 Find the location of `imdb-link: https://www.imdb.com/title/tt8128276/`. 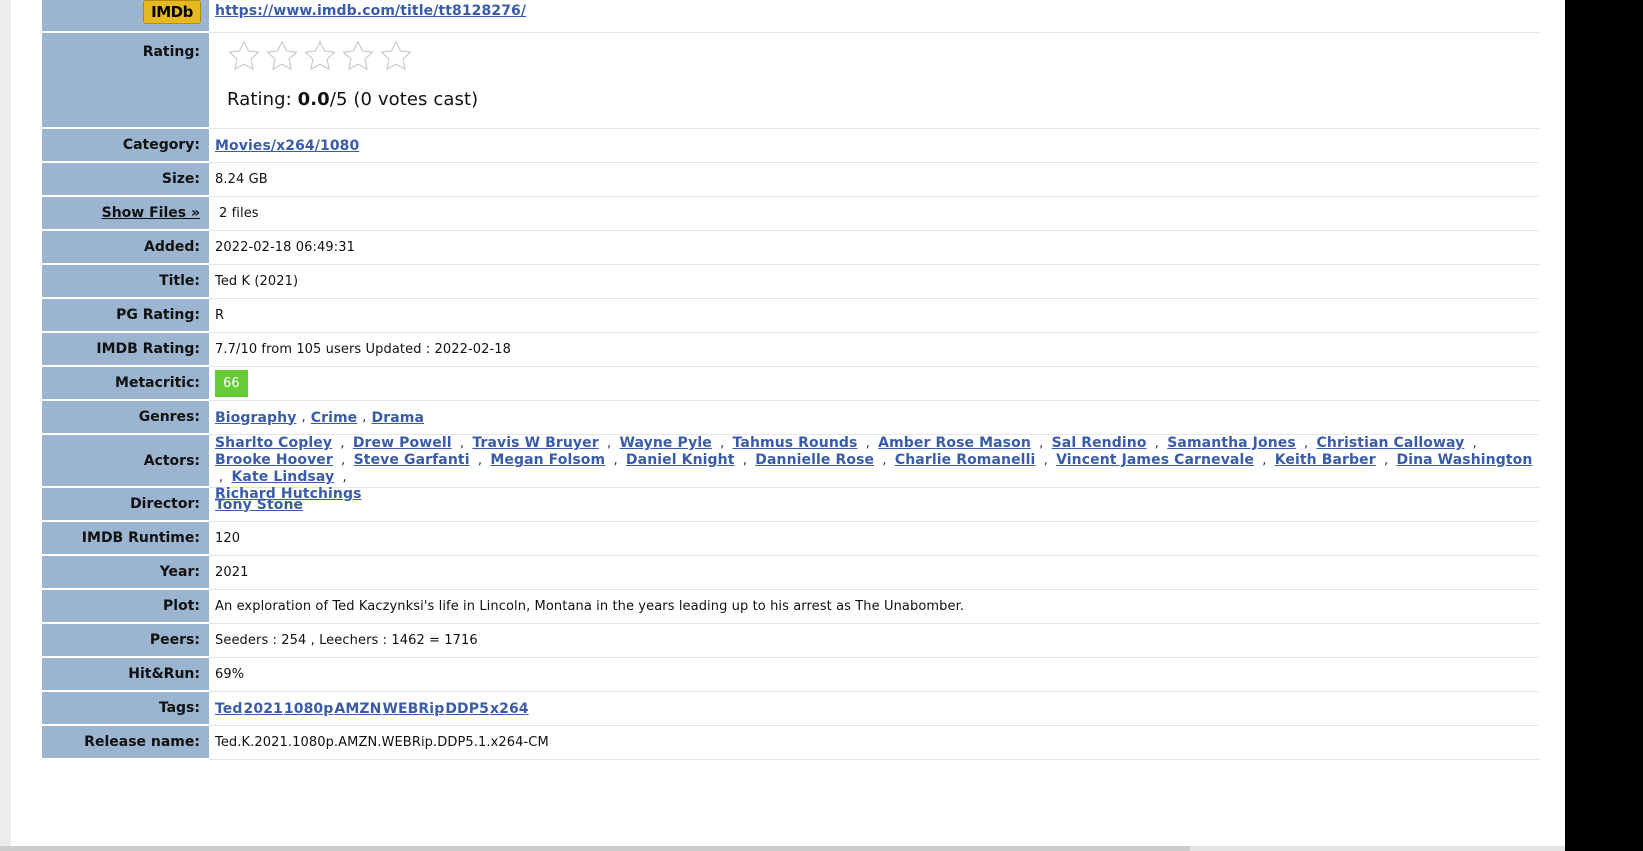

imdb-link: https://www.imdb.com/title/tt8128276/ is located at coordinates (370, 11).